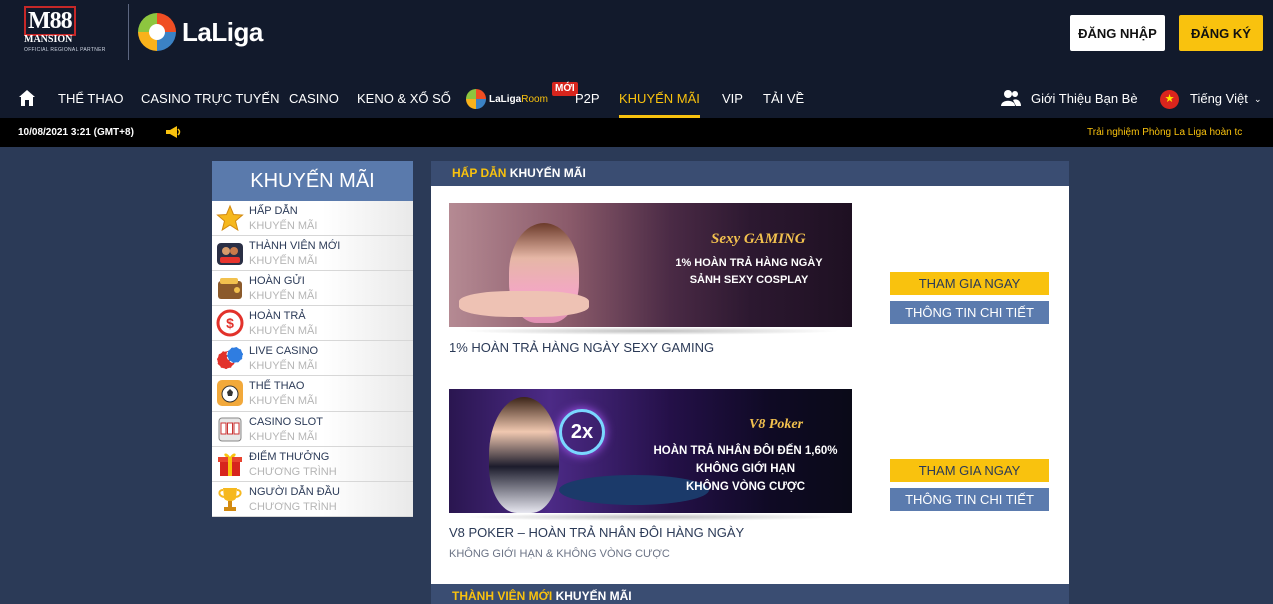  What do you see at coordinates (745, 469) in the screenshot?
I see `banner-line-2: KHÔNG GIỚI HẠN` at bounding box center [745, 469].